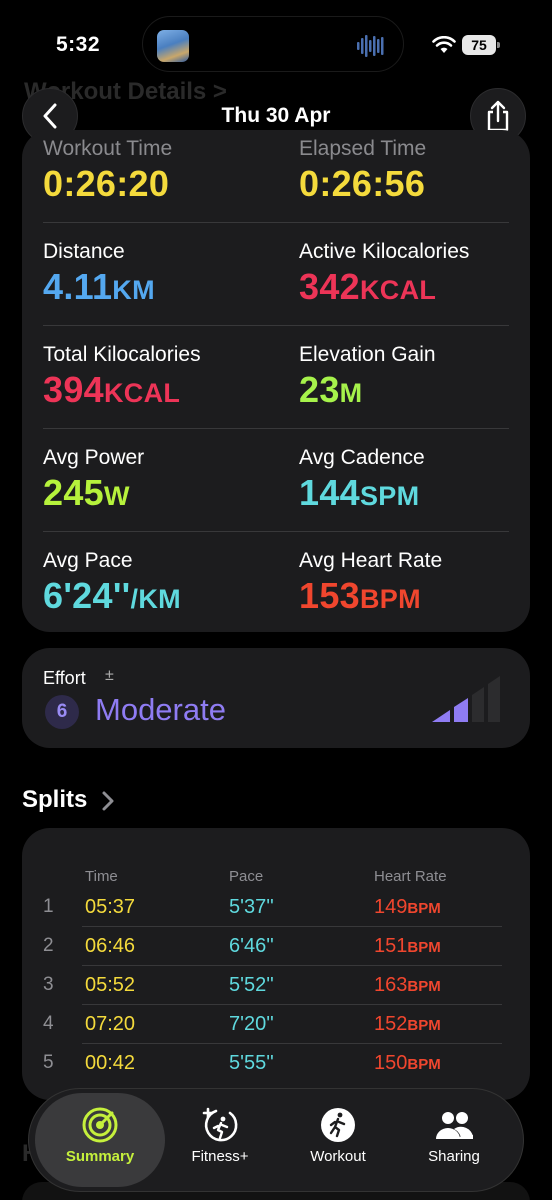 The height and width of the screenshot is (1200, 552). Describe the element at coordinates (363, 148) in the screenshot. I see `metric-label: Elapsed Time` at that location.